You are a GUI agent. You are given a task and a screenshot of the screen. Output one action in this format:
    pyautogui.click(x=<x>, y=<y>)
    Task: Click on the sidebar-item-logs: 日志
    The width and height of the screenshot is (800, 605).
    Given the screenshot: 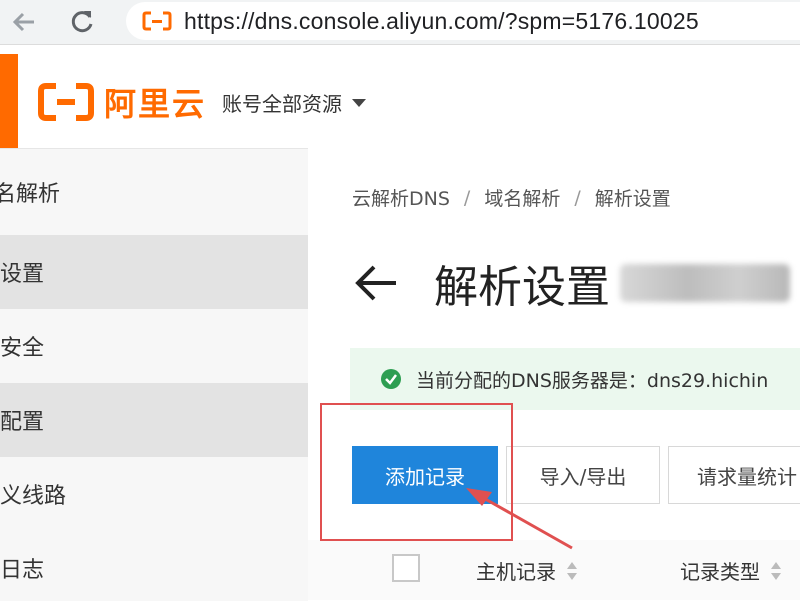 What is the action you would take?
    pyautogui.click(x=154, y=568)
    